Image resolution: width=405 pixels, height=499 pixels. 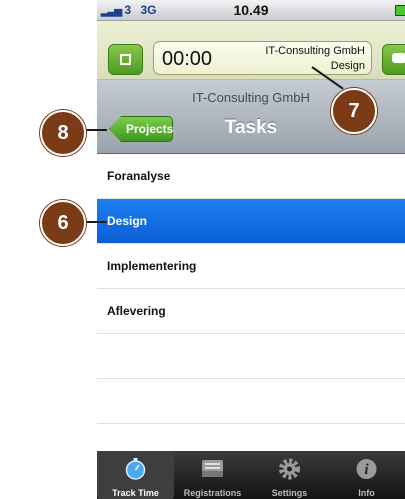 I want to click on timer-display: 00:00 IT-Consulting GmbH Design, so click(x=262, y=58).